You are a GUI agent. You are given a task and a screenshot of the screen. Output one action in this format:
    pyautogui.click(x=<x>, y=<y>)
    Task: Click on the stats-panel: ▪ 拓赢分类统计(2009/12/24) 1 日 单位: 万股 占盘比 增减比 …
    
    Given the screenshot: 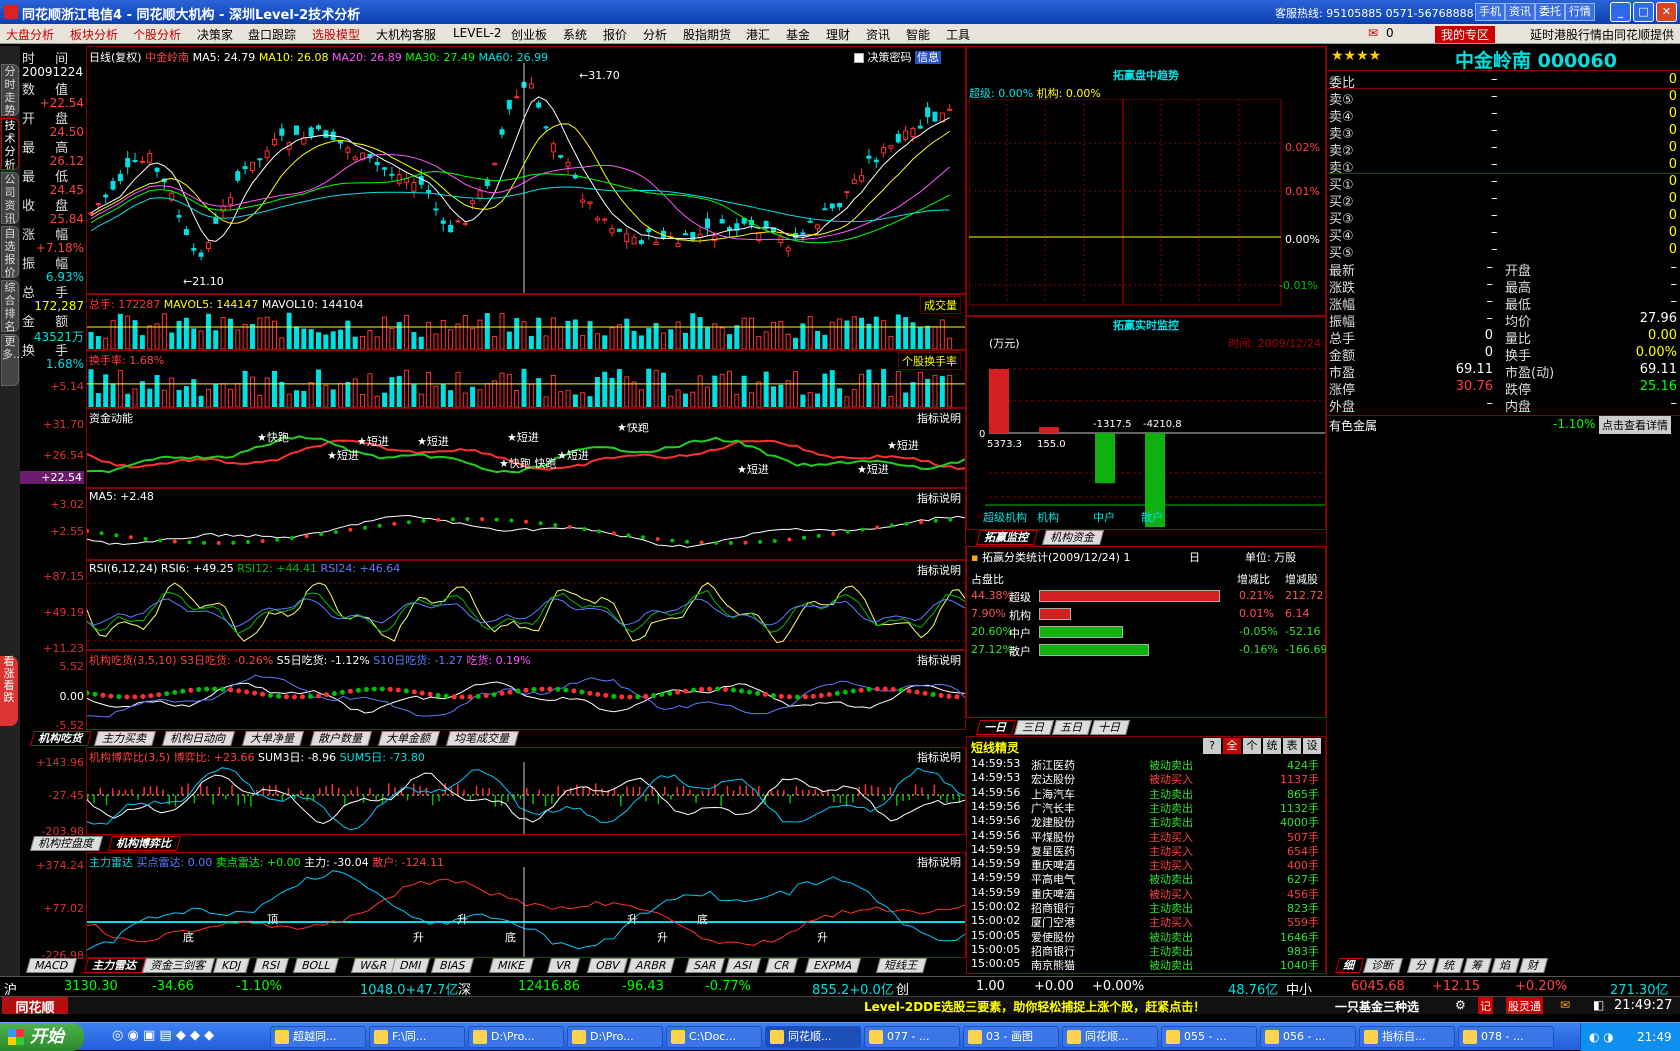 What is the action you would take?
    pyautogui.click(x=1146, y=632)
    